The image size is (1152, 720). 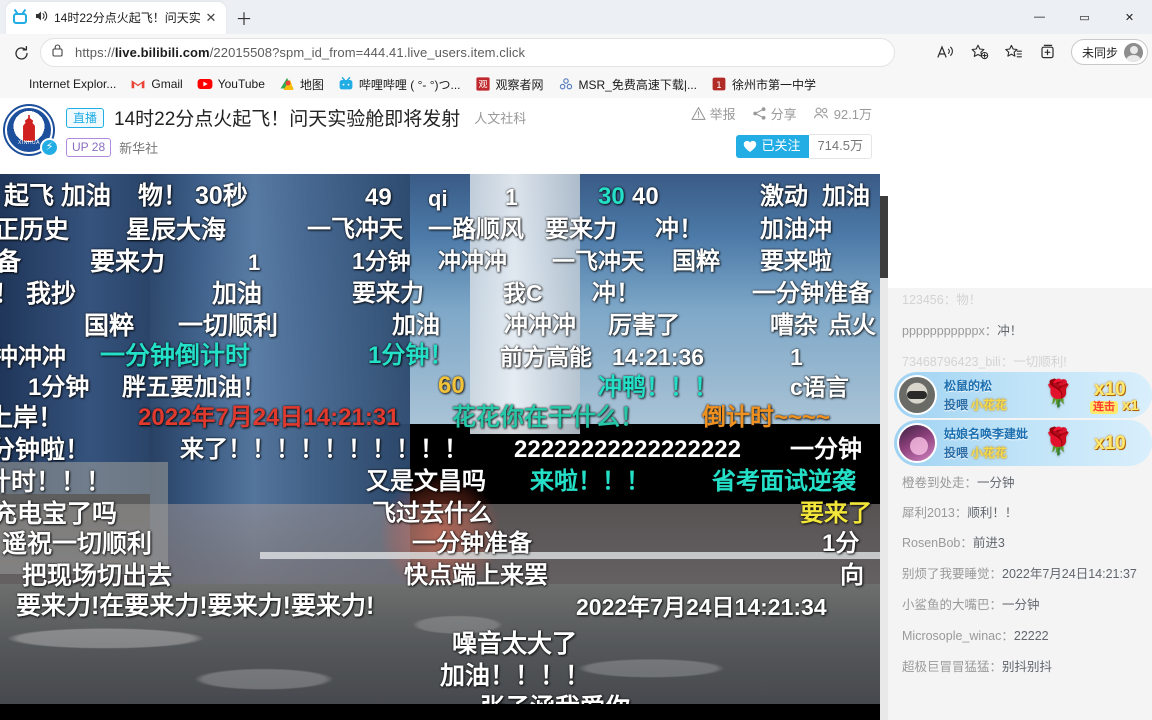 I want to click on speaker-icon, so click(x=41, y=18).